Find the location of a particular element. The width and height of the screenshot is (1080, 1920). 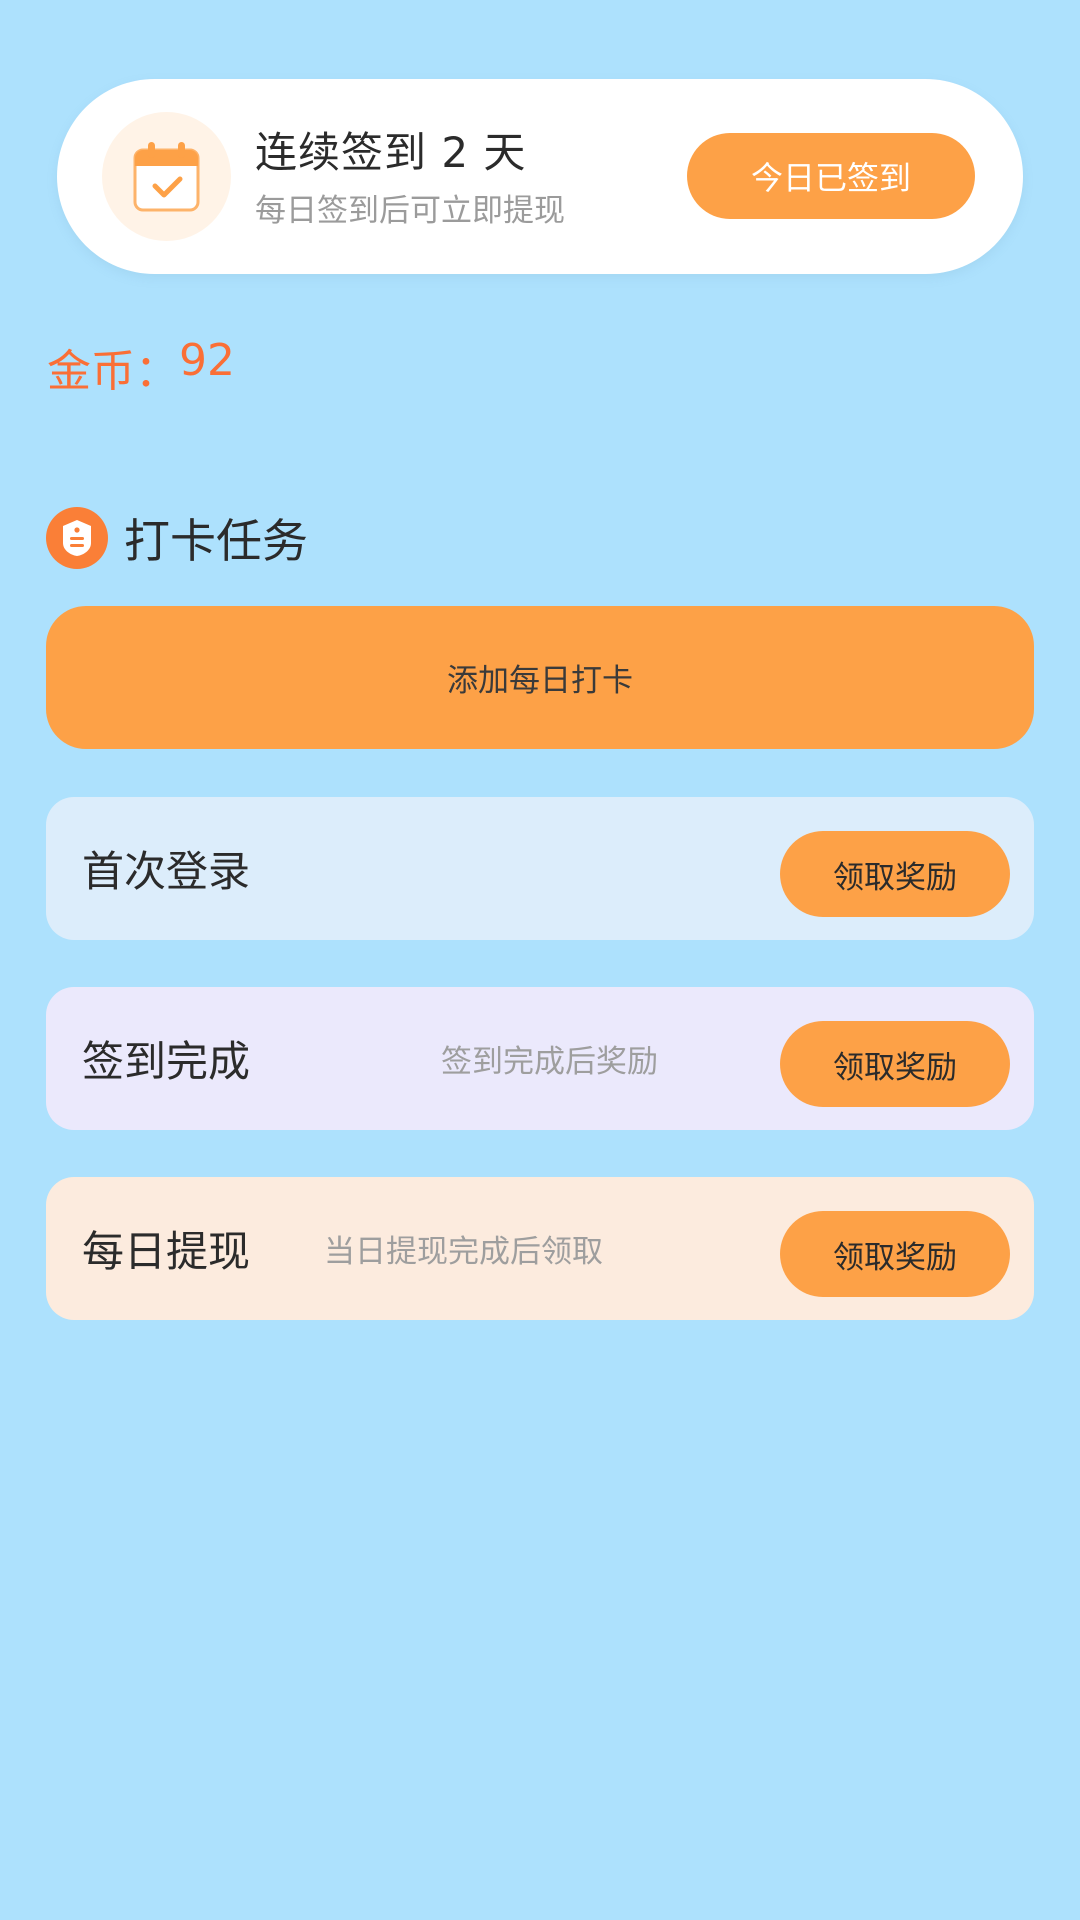

calendar-check-icon is located at coordinates (166, 177).